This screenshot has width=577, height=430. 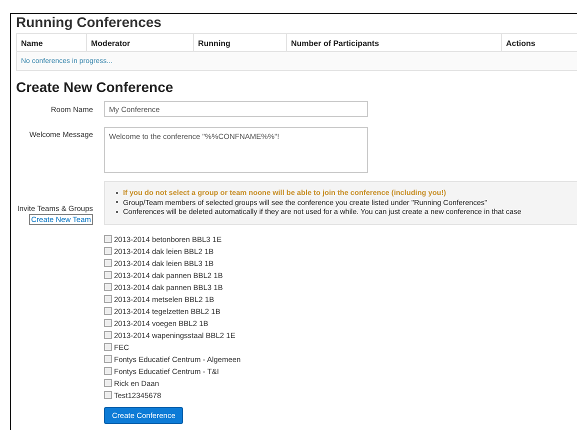 I want to click on column-header: Moderator, so click(x=140, y=42).